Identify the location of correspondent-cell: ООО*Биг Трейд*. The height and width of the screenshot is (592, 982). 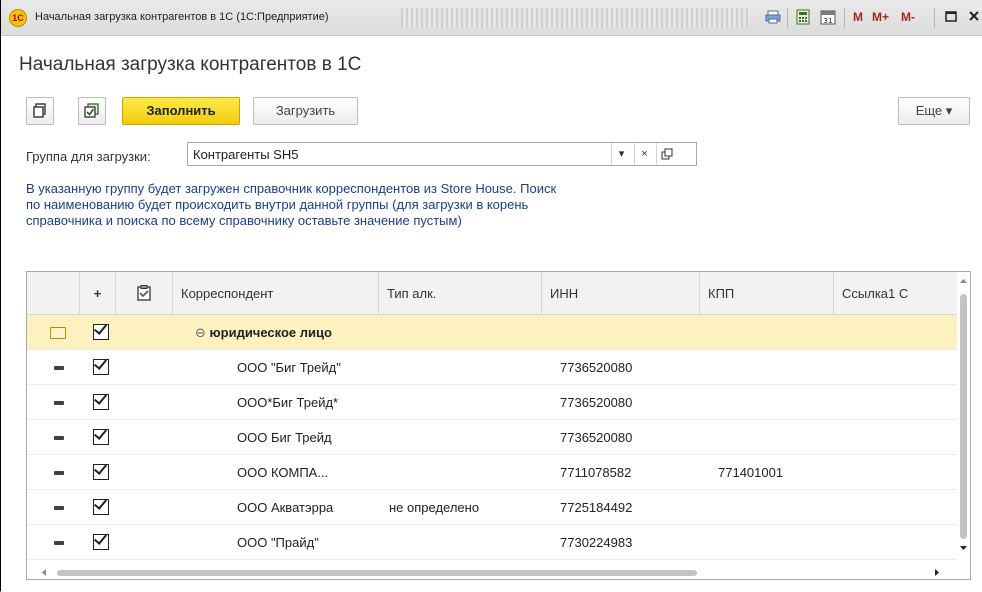
(288, 402).